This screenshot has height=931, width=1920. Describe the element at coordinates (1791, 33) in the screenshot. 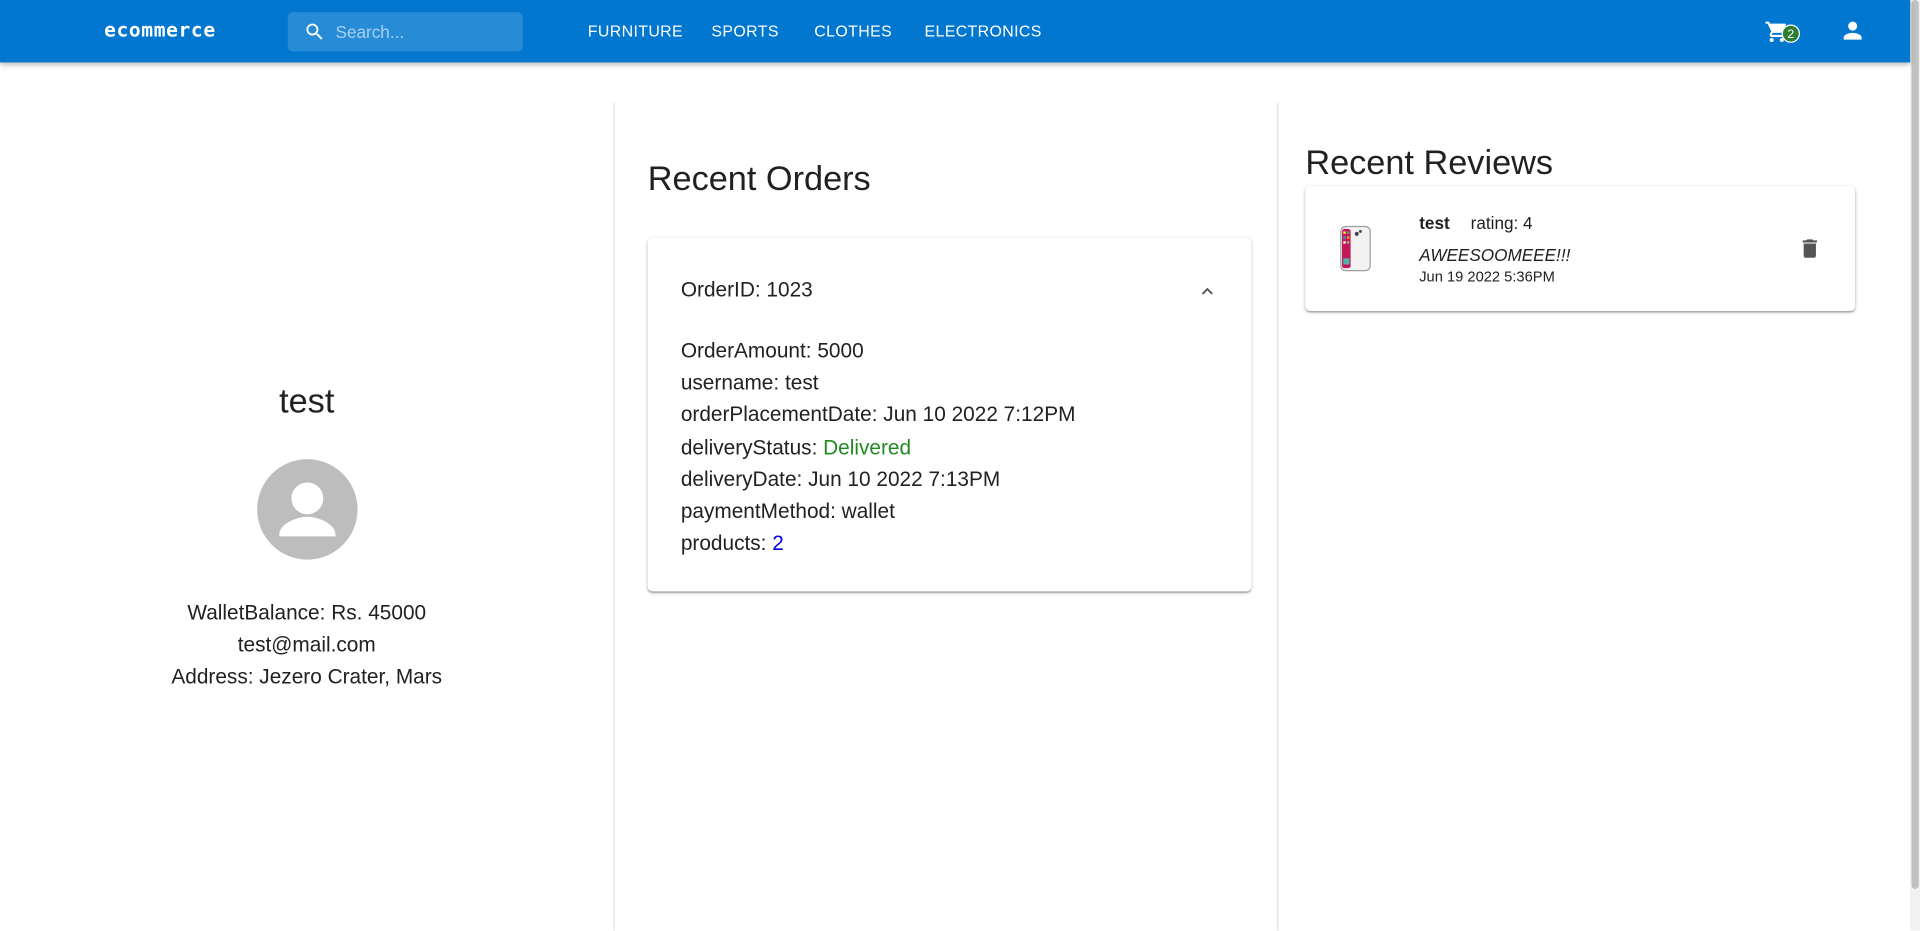

I see `cart-count-badge: 2` at that location.